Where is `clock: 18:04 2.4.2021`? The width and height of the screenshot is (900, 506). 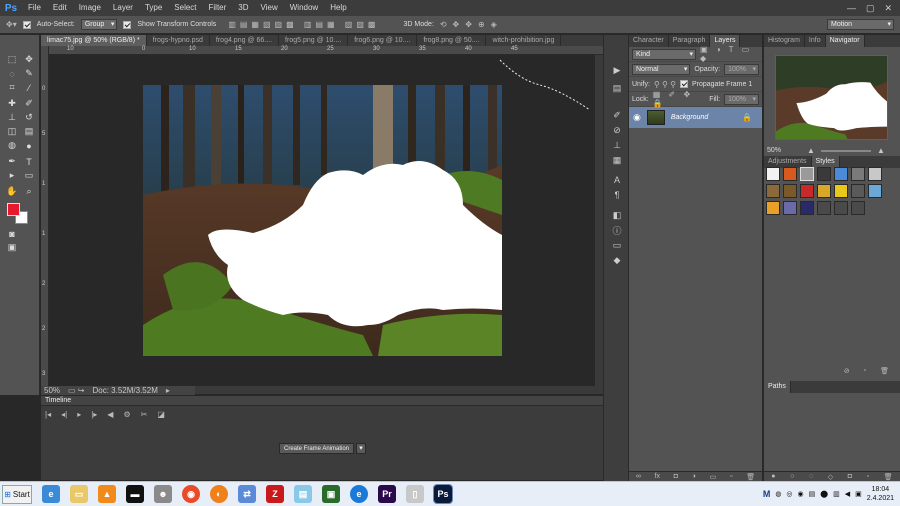
clock: 18:04 2.4.2021 is located at coordinates (880, 494).